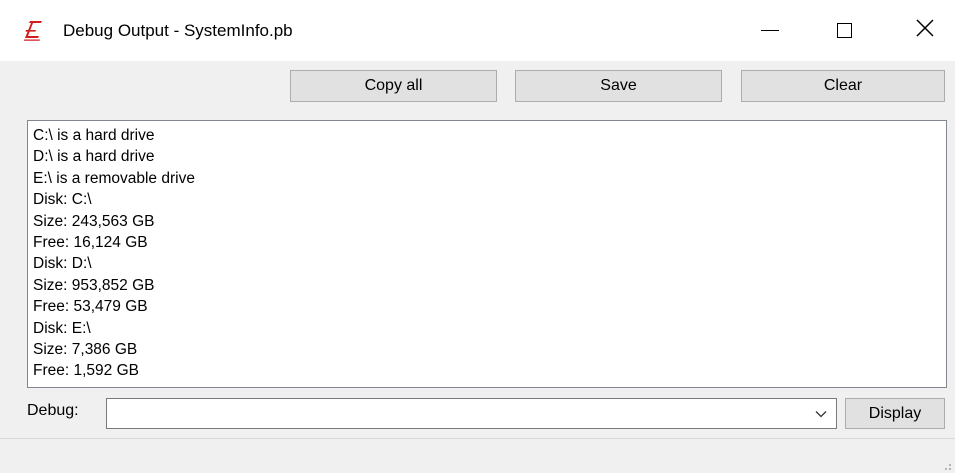 The width and height of the screenshot is (955, 473). Describe the element at coordinates (477, 30) in the screenshot. I see `title-bar: Debug Output - SystemInfo.pb` at that location.